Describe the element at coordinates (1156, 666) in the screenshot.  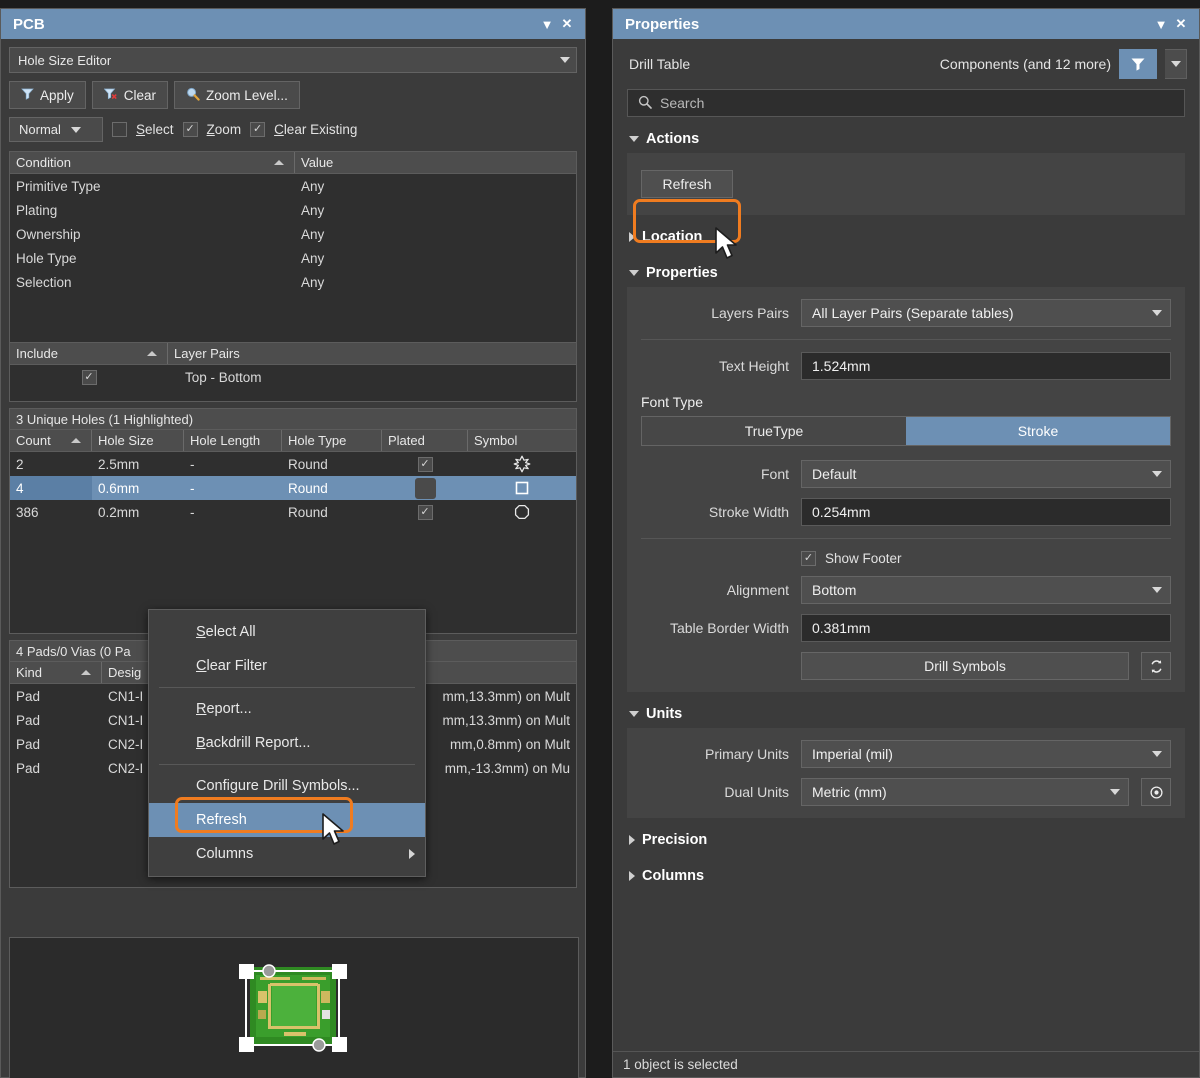
I see `swap-arrows-icon` at that location.